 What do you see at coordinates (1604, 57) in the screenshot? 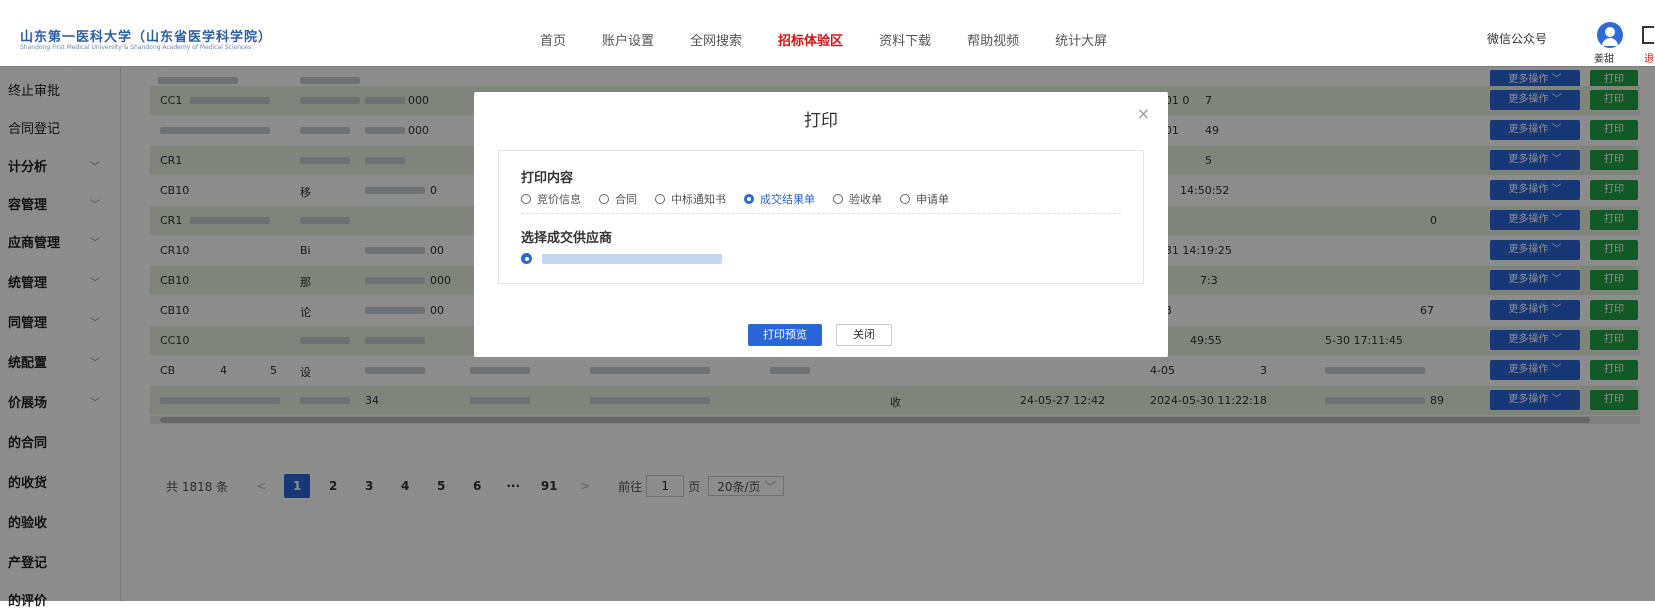
I see `user-name: 姜甜` at bounding box center [1604, 57].